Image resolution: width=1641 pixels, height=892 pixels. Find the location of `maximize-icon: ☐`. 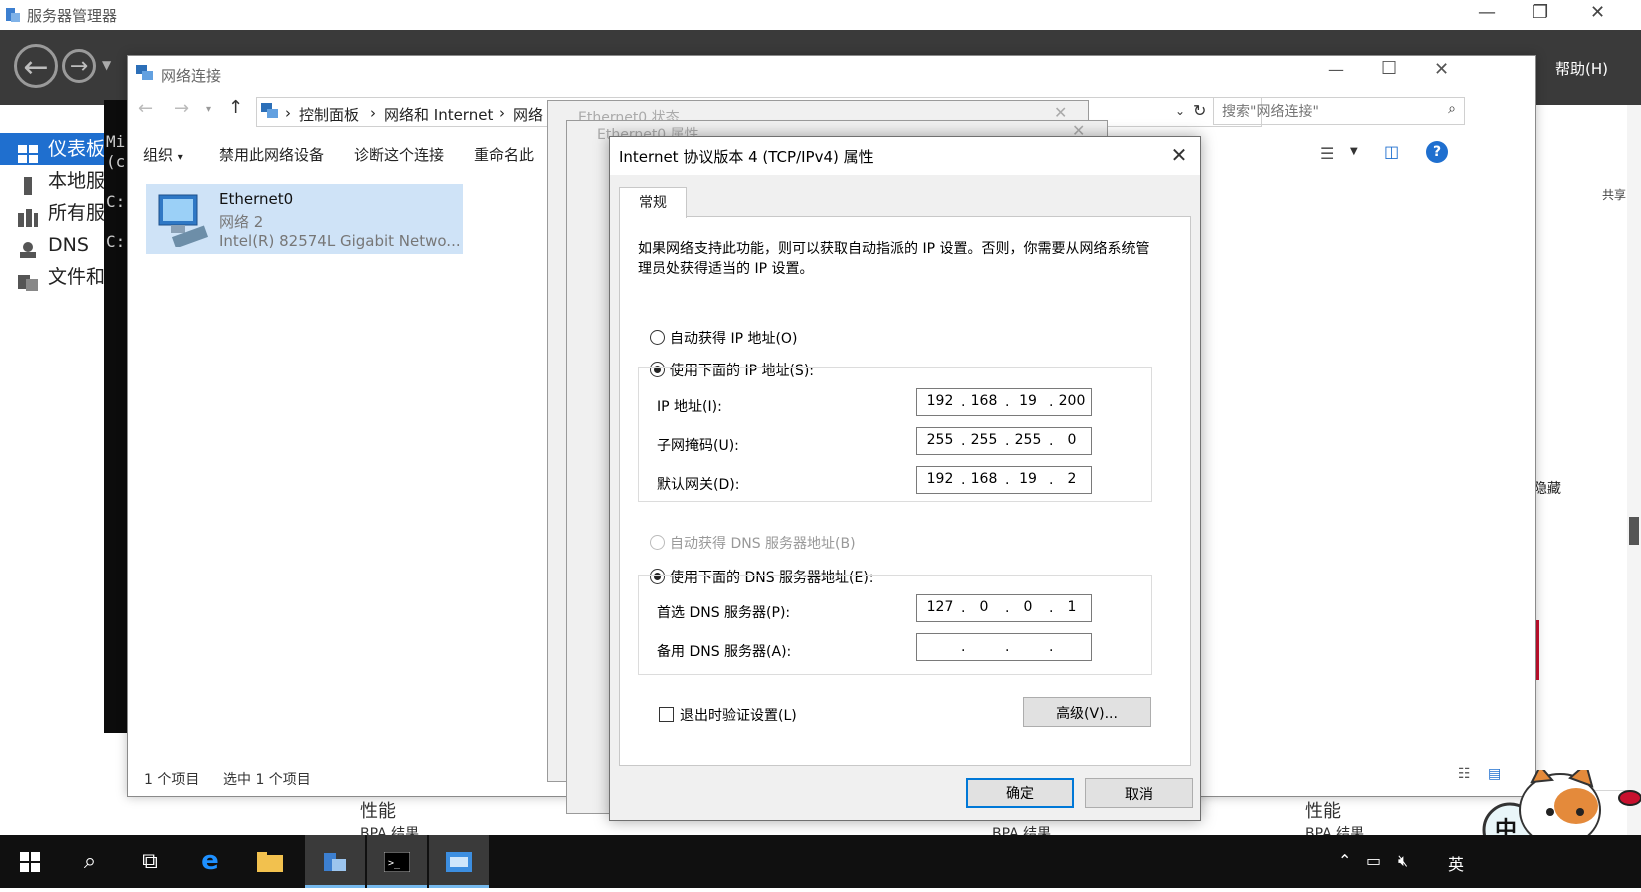

maximize-icon: ☐ is located at coordinates (1389, 68).